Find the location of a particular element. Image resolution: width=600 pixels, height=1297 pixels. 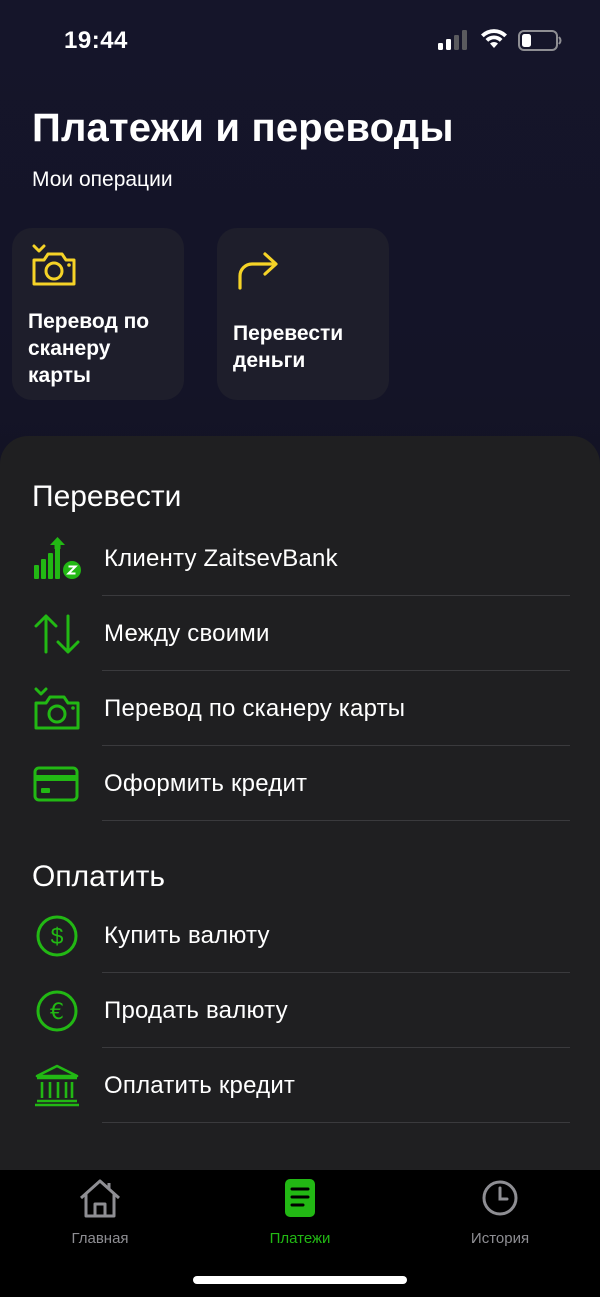

list-item-label: Клиенту ZaitsevBank is located at coordinates (221, 558).